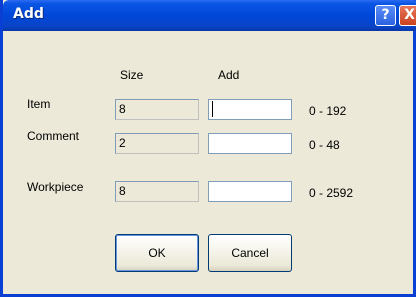  What do you see at coordinates (250, 143) in the screenshot?
I see `comment-add-input` at bounding box center [250, 143].